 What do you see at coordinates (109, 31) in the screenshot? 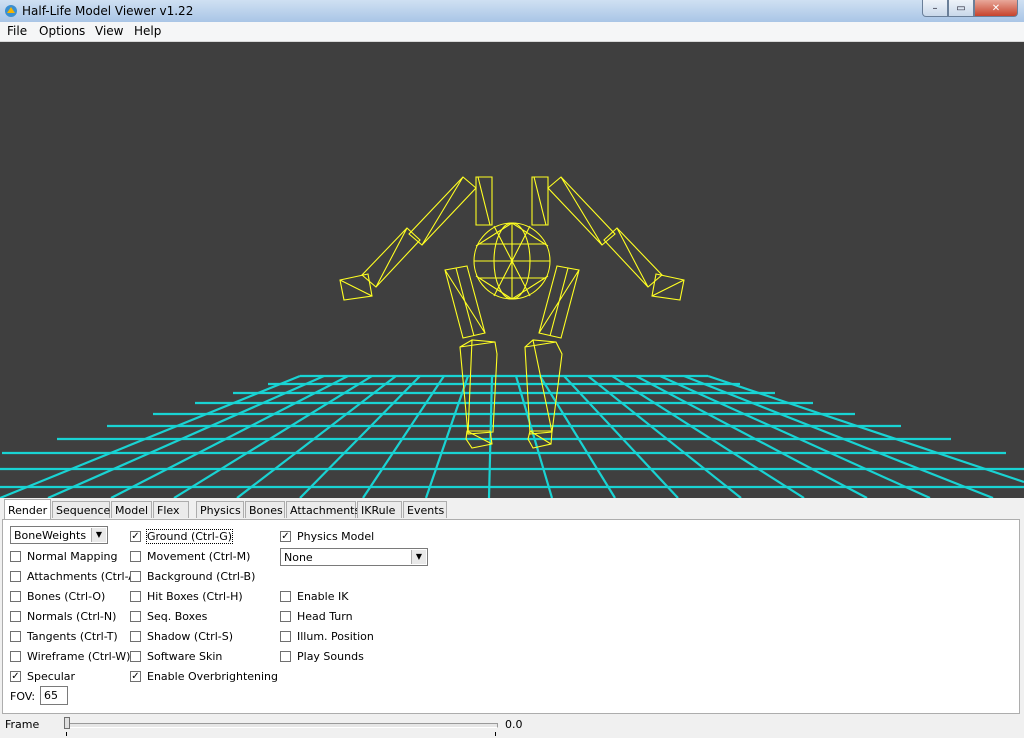
I see `menu-view: View` at bounding box center [109, 31].